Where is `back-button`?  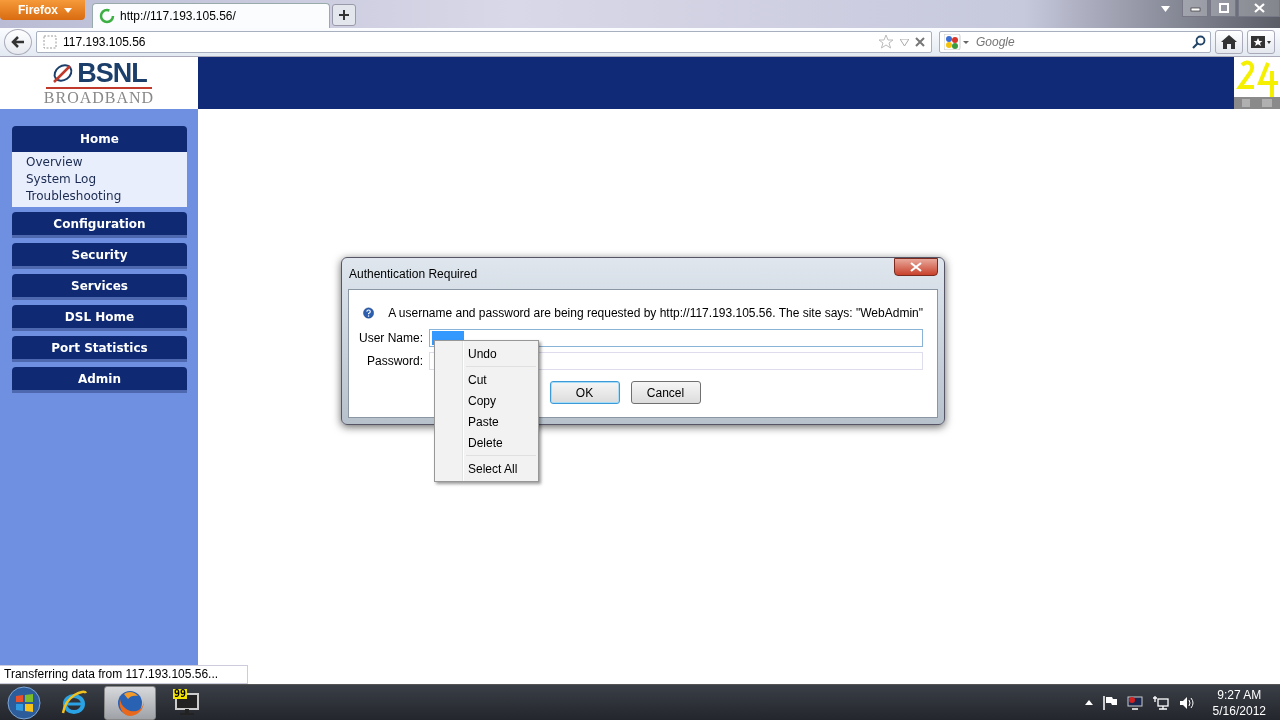
back-button is located at coordinates (18, 42).